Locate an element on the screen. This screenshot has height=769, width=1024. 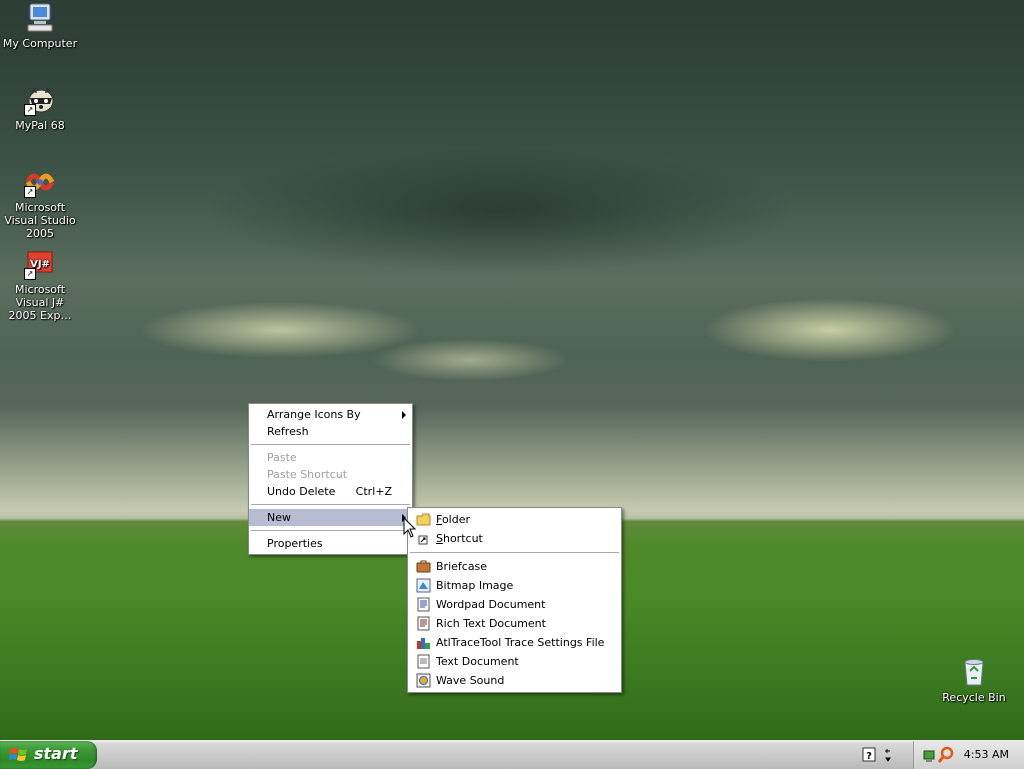
language-help-area: ? is located at coordinates (880, 755).